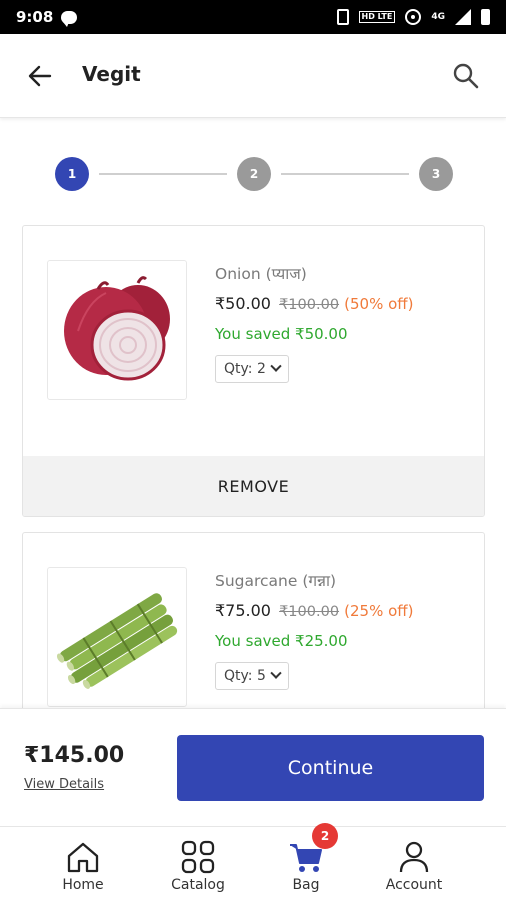 This screenshot has height=900, width=506. Describe the element at coordinates (330, 768) in the screenshot. I see `continue-button: Continue` at that location.